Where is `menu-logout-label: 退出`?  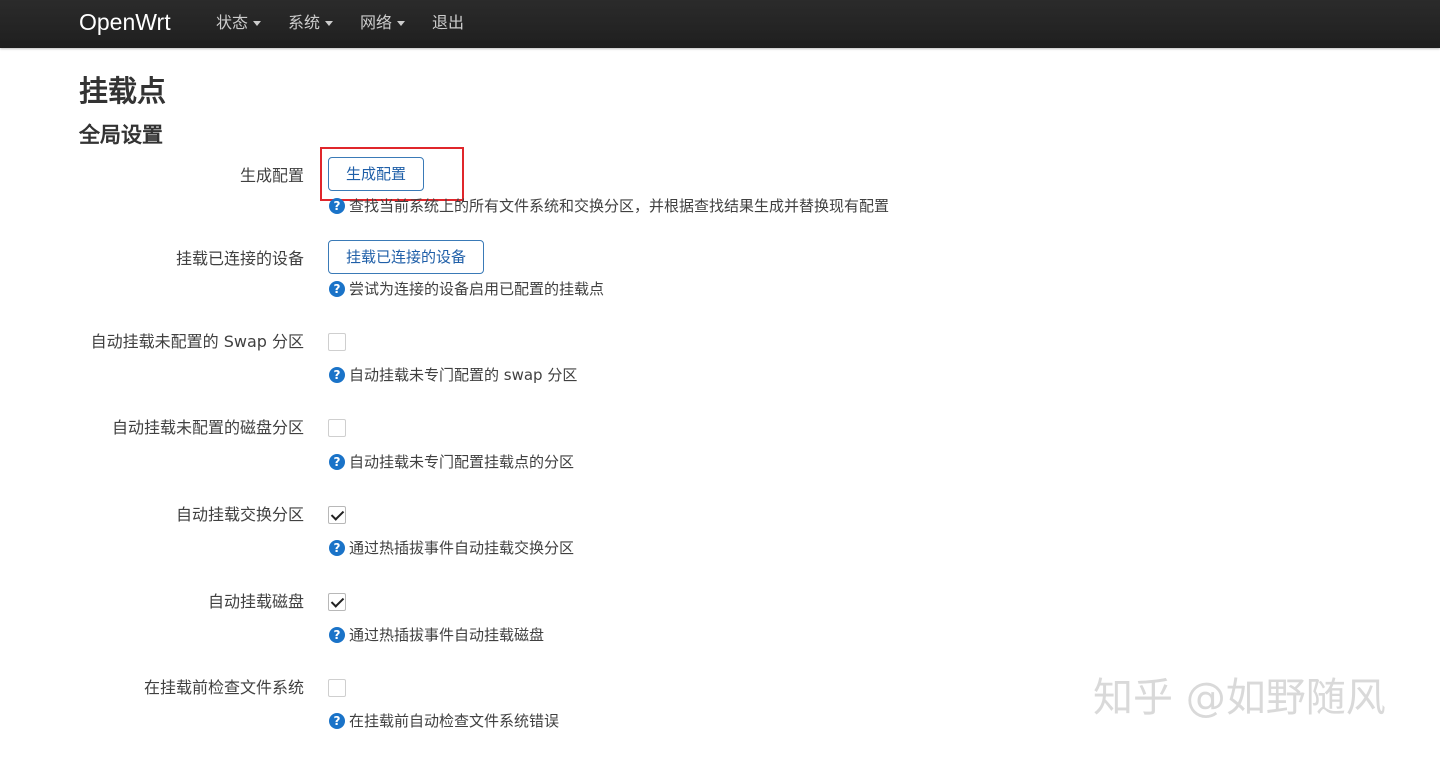 menu-logout-label: 退出 is located at coordinates (448, 22).